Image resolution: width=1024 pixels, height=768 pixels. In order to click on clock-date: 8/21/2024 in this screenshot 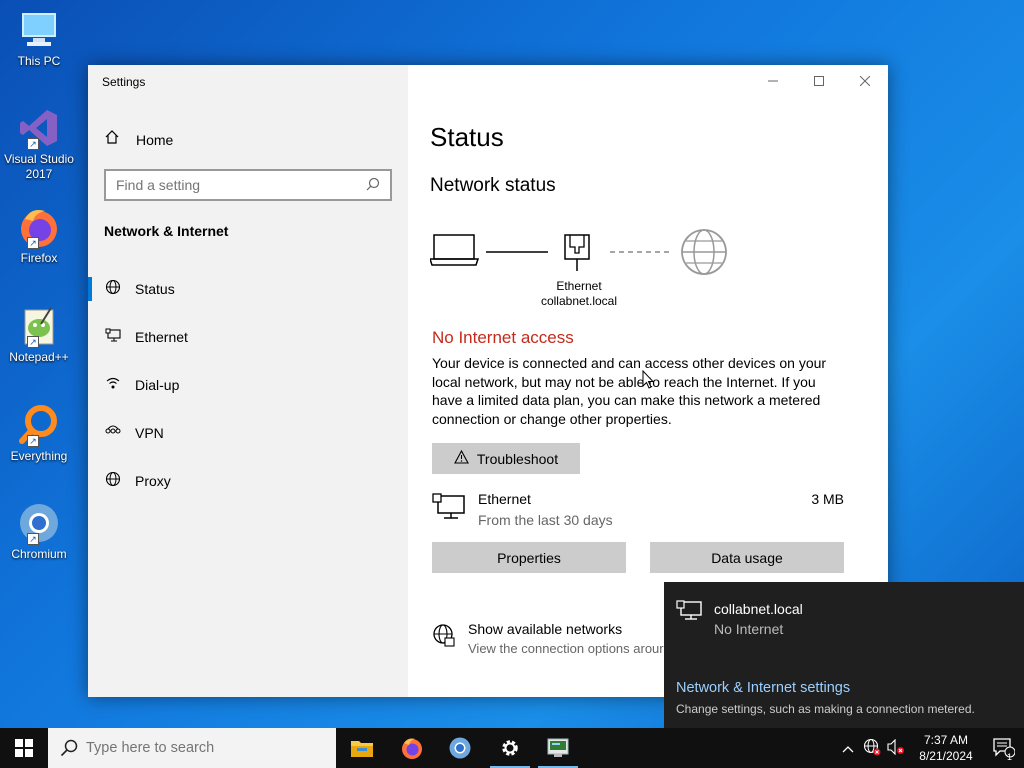, I will do `click(946, 756)`.